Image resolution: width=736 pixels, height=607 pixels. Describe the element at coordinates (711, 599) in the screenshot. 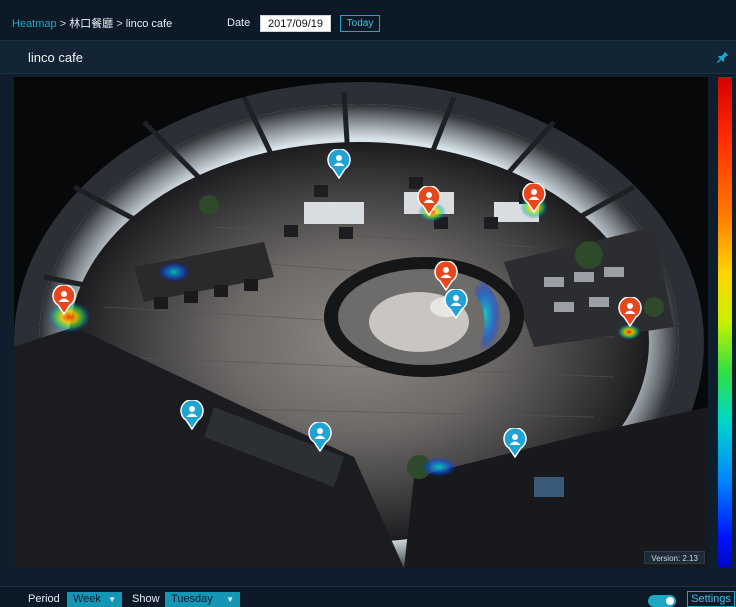

I see `settings-button: Settings` at that location.